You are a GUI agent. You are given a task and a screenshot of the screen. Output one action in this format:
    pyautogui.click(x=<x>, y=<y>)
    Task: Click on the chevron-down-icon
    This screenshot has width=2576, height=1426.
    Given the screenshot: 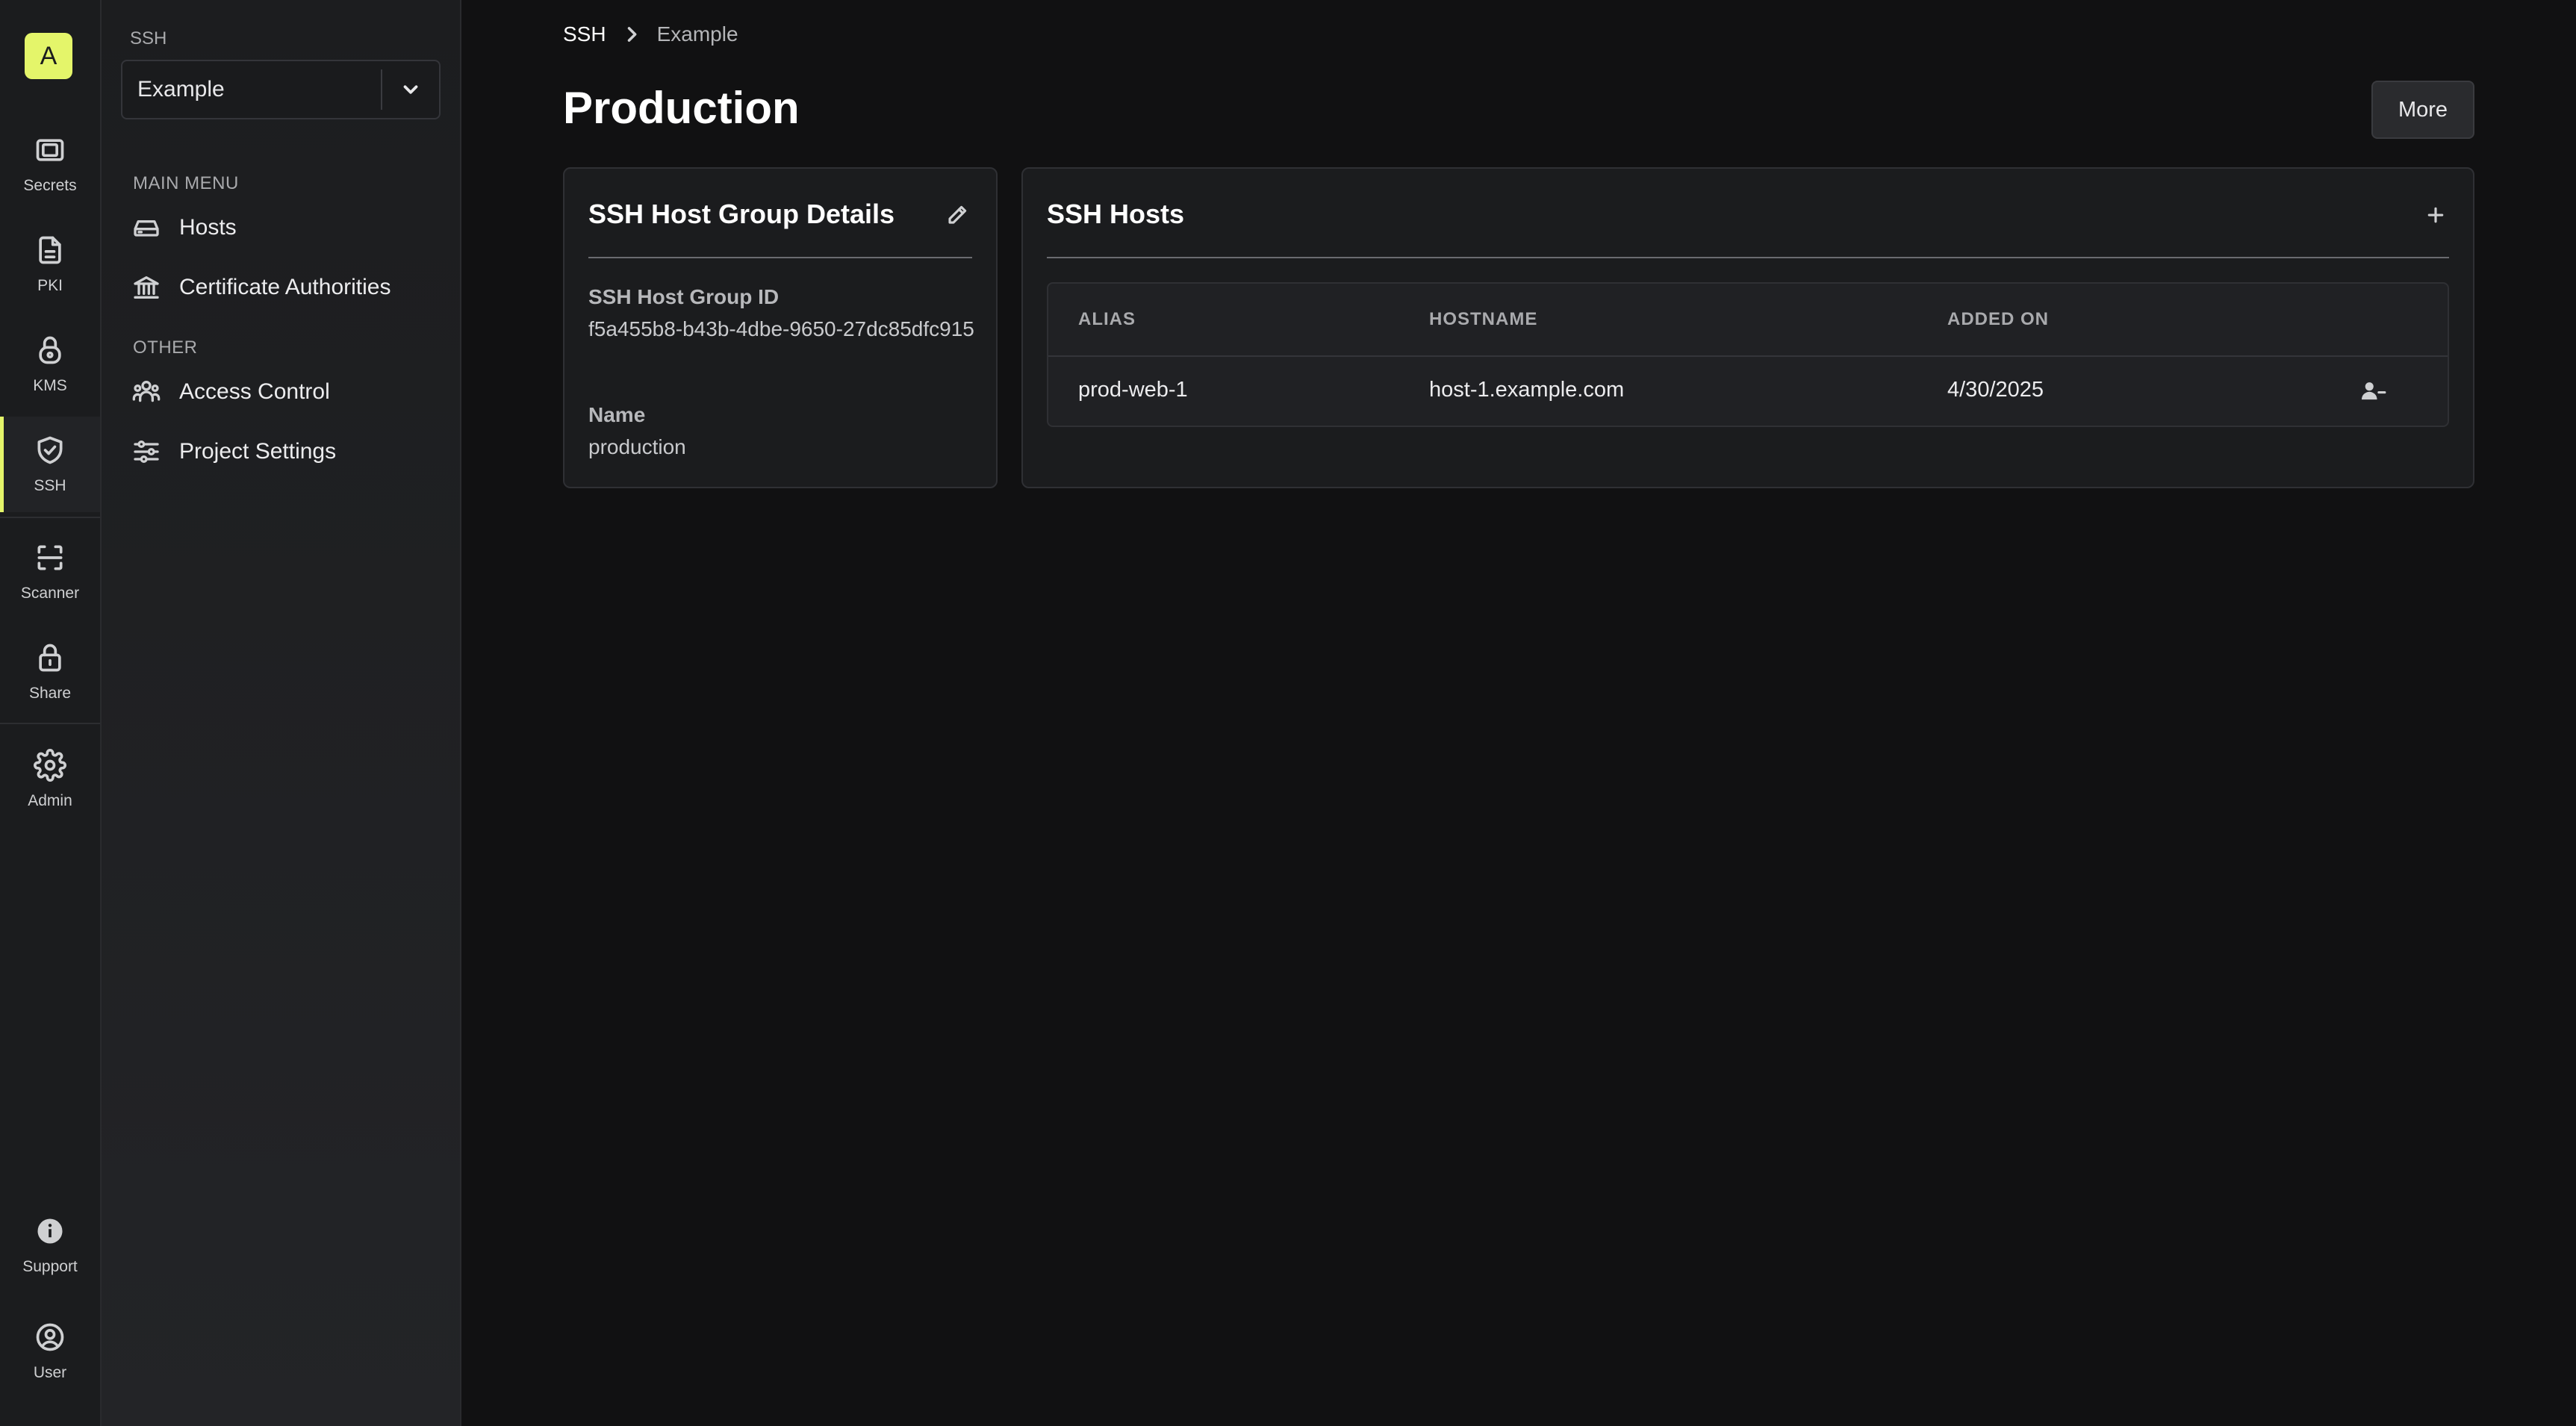 What is the action you would take?
    pyautogui.click(x=410, y=89)
    